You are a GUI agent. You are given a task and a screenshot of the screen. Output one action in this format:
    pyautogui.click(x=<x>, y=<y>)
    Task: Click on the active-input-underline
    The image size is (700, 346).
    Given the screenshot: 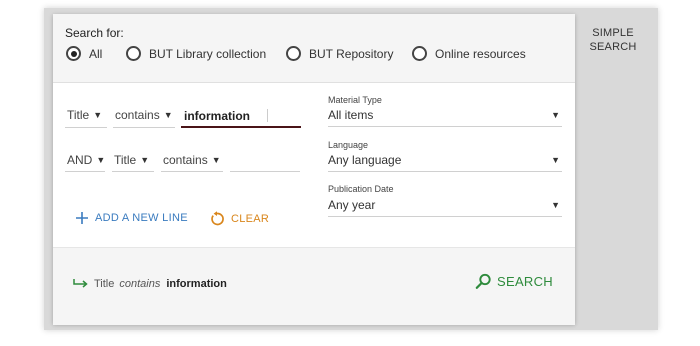 What is the action you would take?
    pyautogui.click(x=241, y=127)
    